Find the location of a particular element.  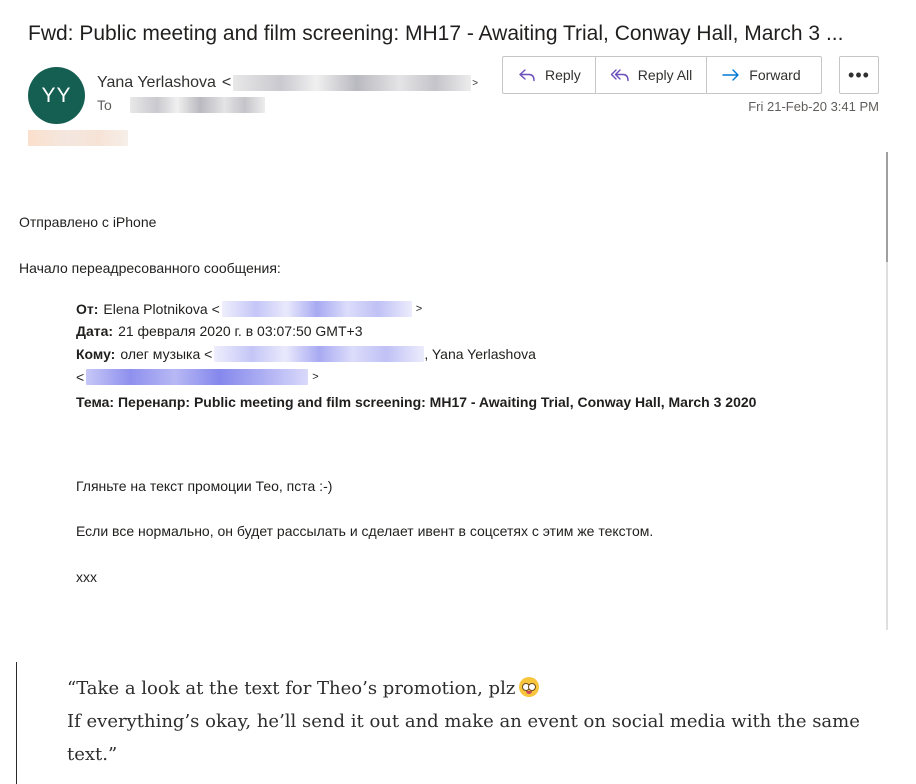

reply-all-button: Reply All is located at coordinates (652, 75).